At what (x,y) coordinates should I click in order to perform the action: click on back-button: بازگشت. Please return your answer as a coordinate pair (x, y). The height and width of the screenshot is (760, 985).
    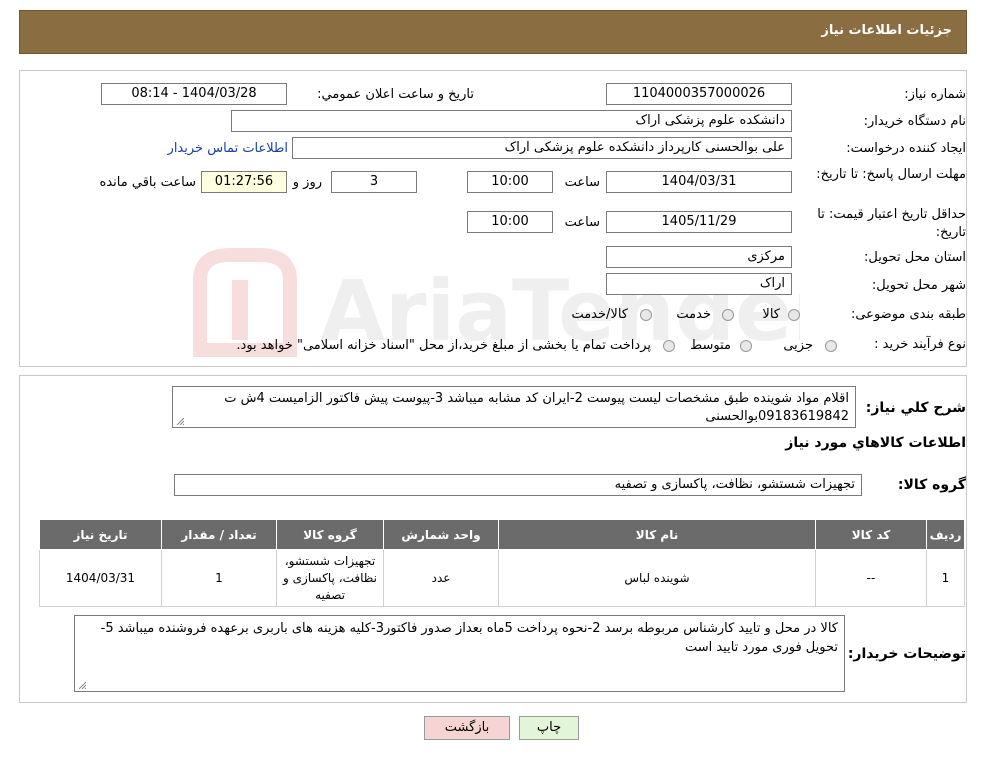
    Looking at the image, I should click on (467, 728).